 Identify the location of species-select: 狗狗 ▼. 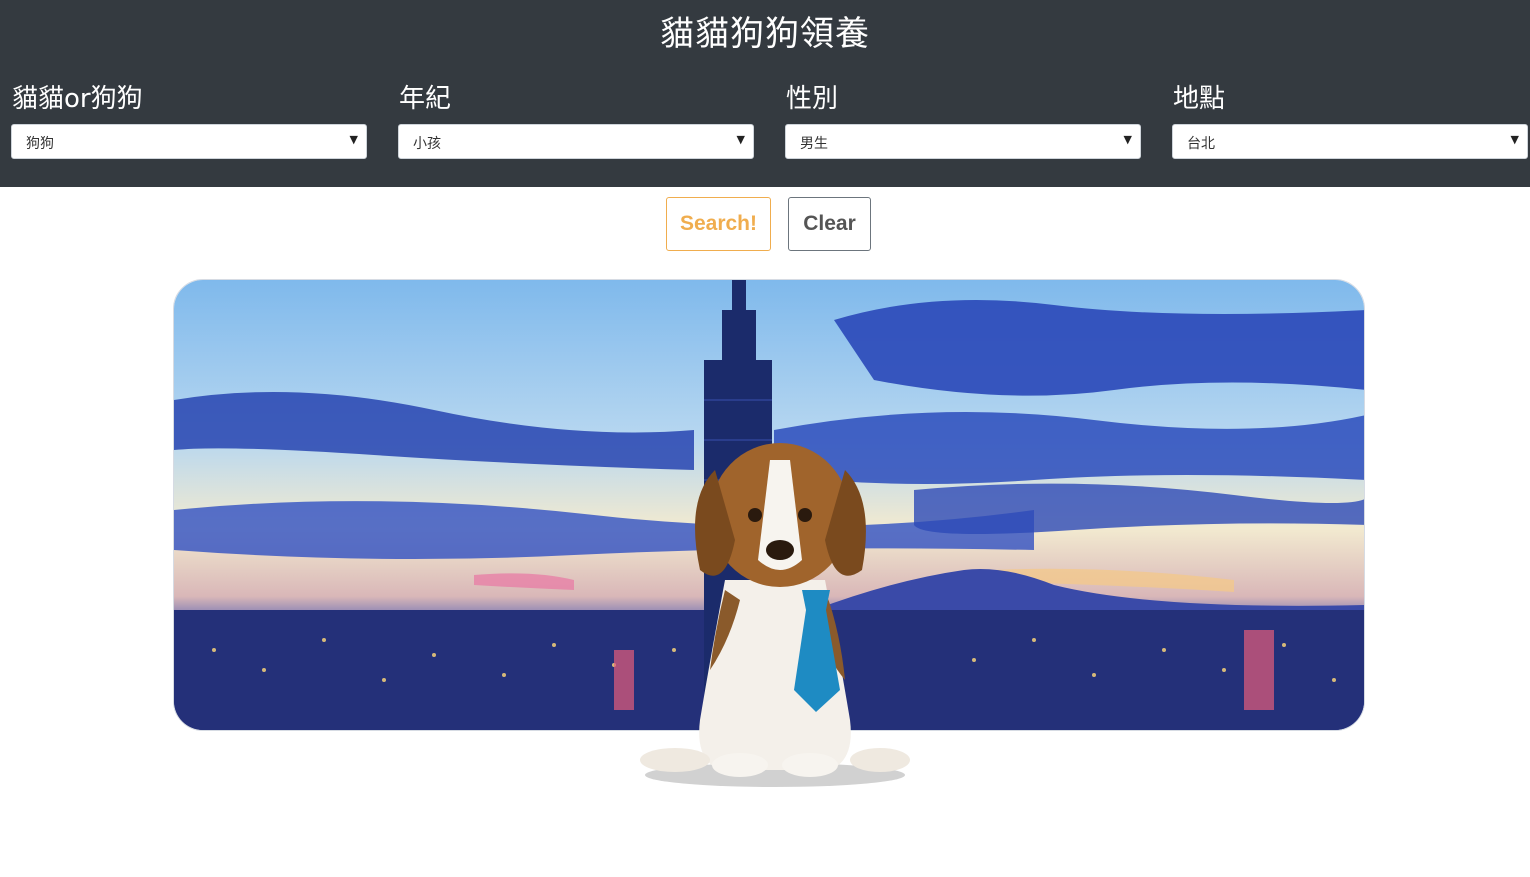
(189, 141).